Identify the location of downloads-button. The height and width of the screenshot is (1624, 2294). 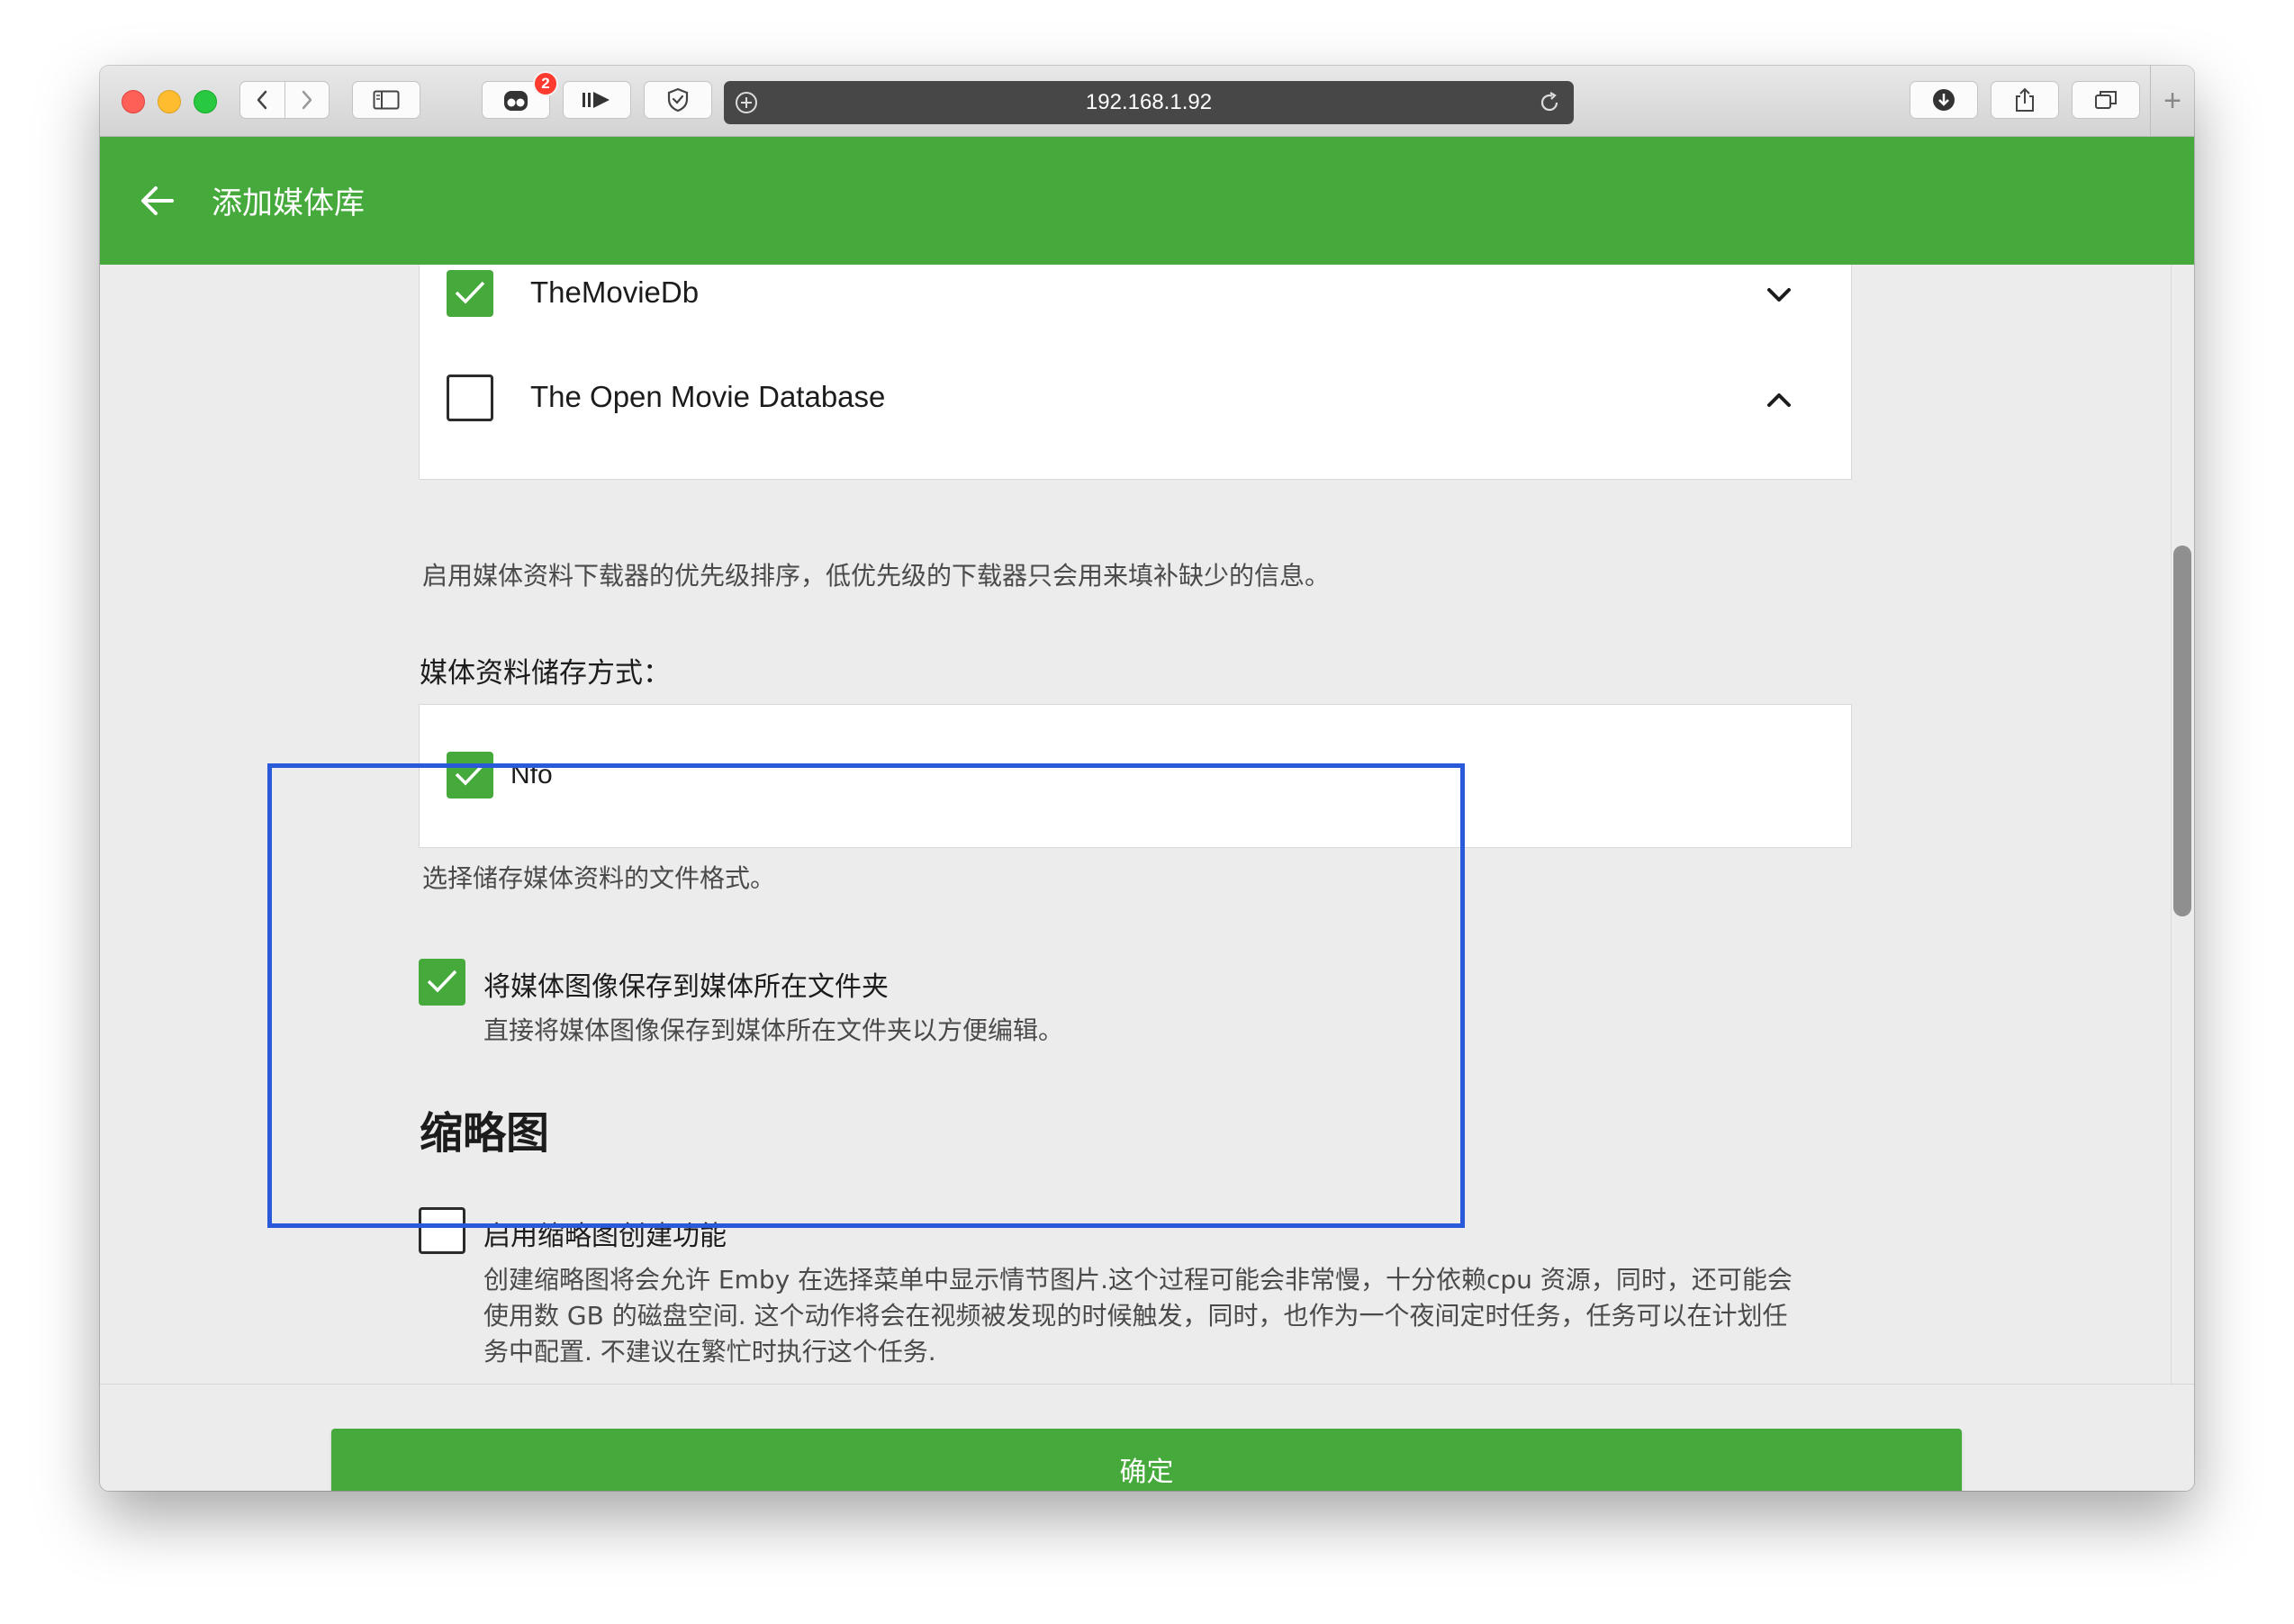
(1944, 100).